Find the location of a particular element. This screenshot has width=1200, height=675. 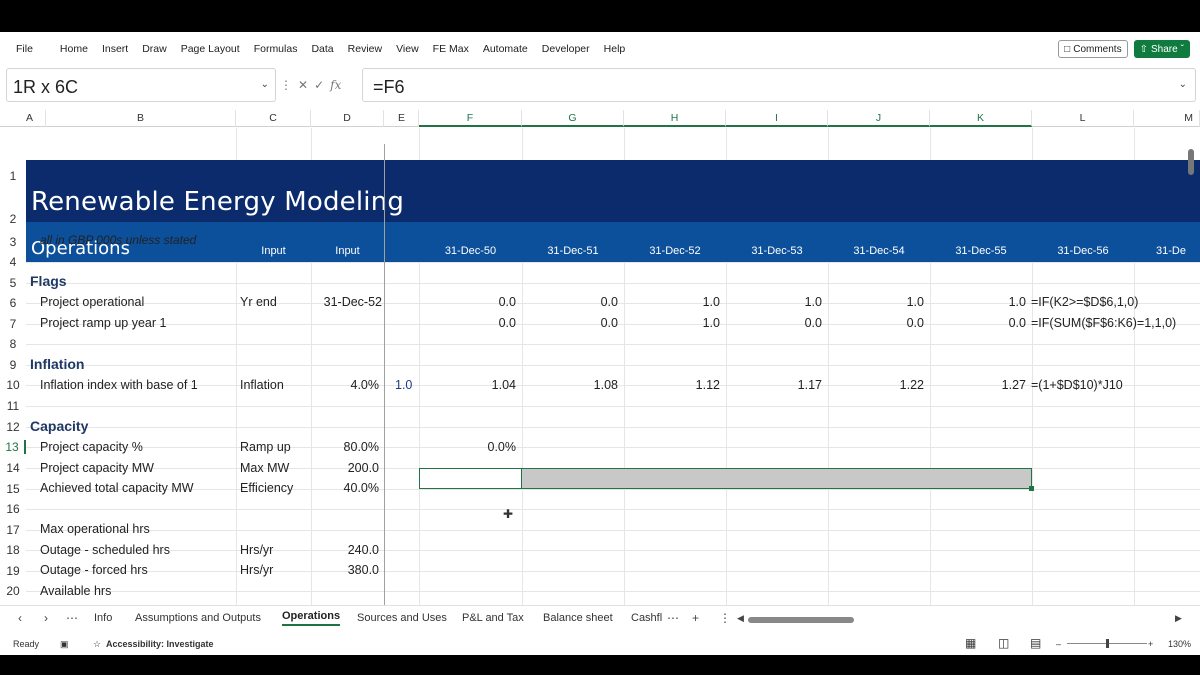

tab-pl-and-tax: P&L and Tax is located at coordinates (493, 618).